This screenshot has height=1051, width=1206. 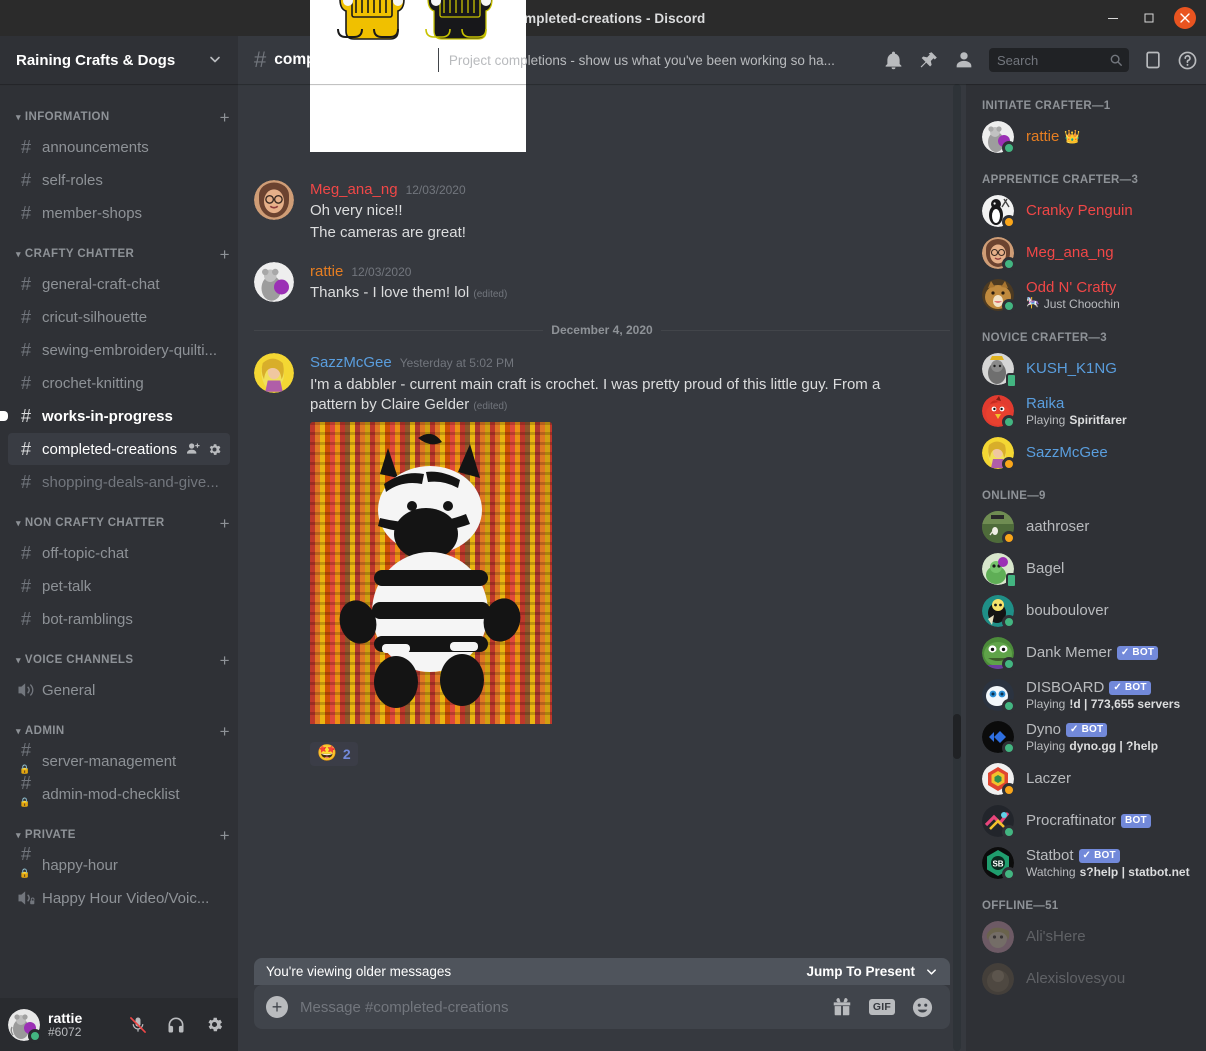 I want to click on member-list-item: SazzMcGee, so click(x=1086, y=453).